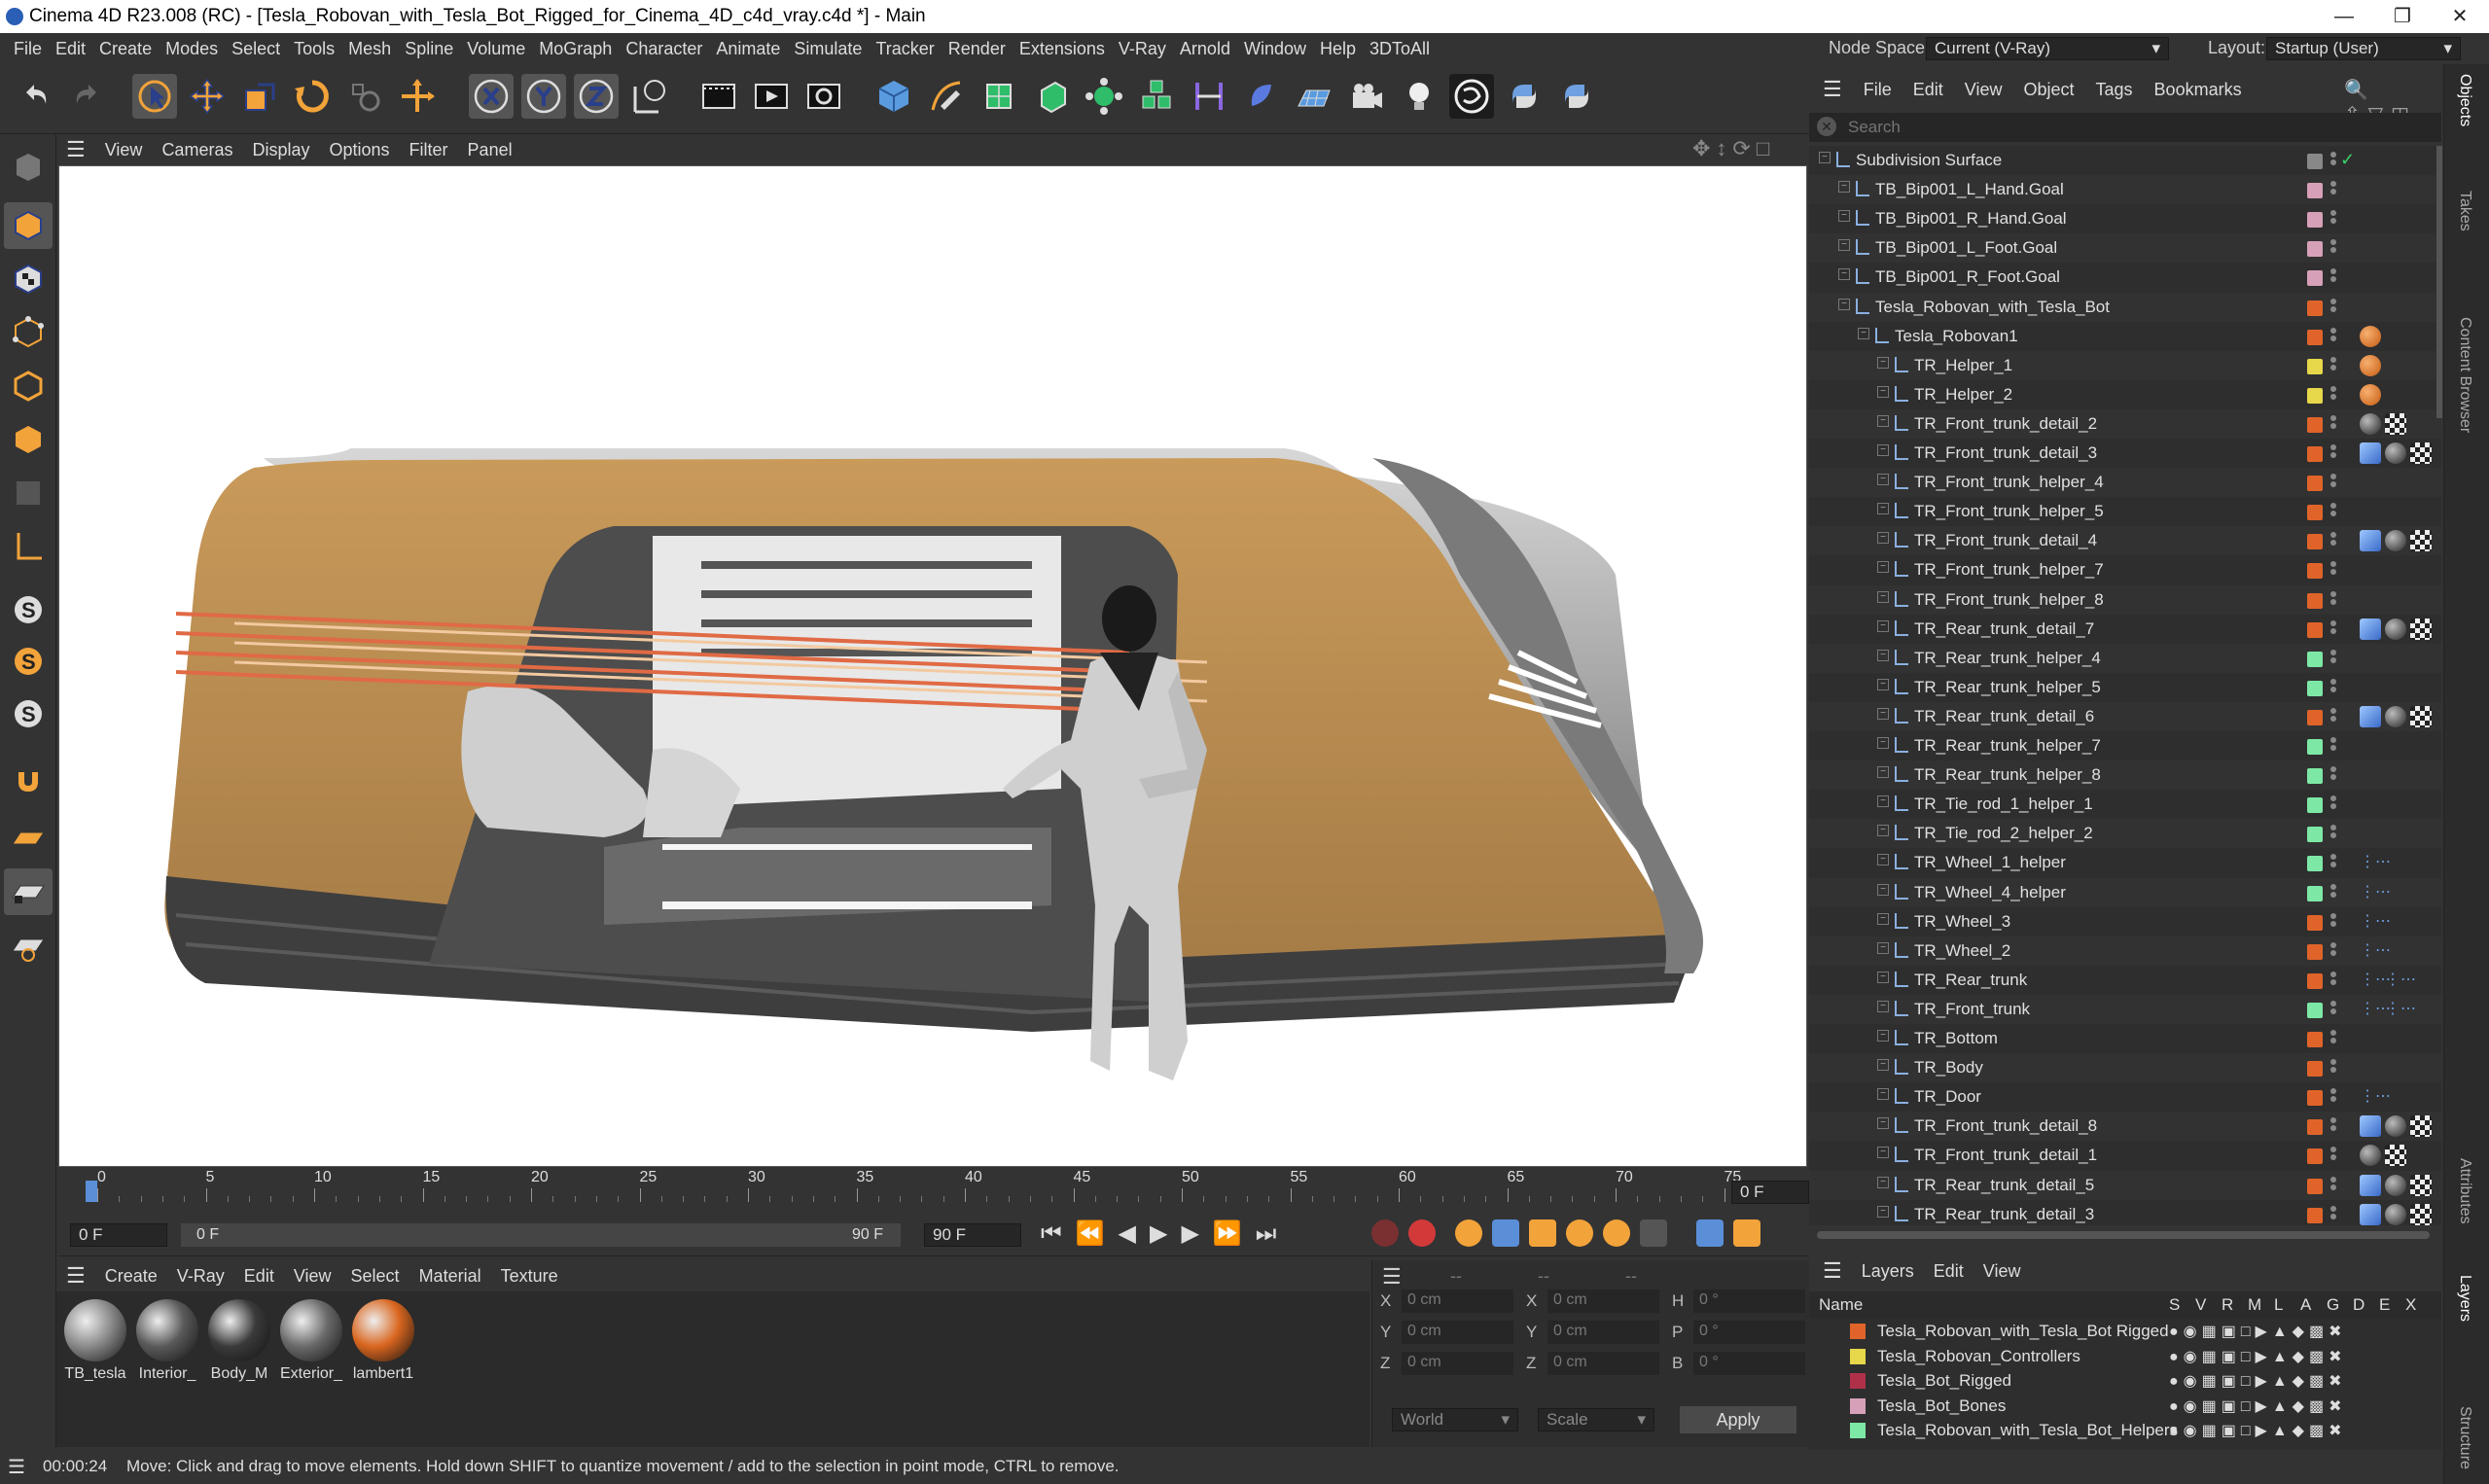  What do you see at coordinates (2227, 1305) in the screenshot?
I see `layer-column-r: R` at bounding box center [2227, 1305].